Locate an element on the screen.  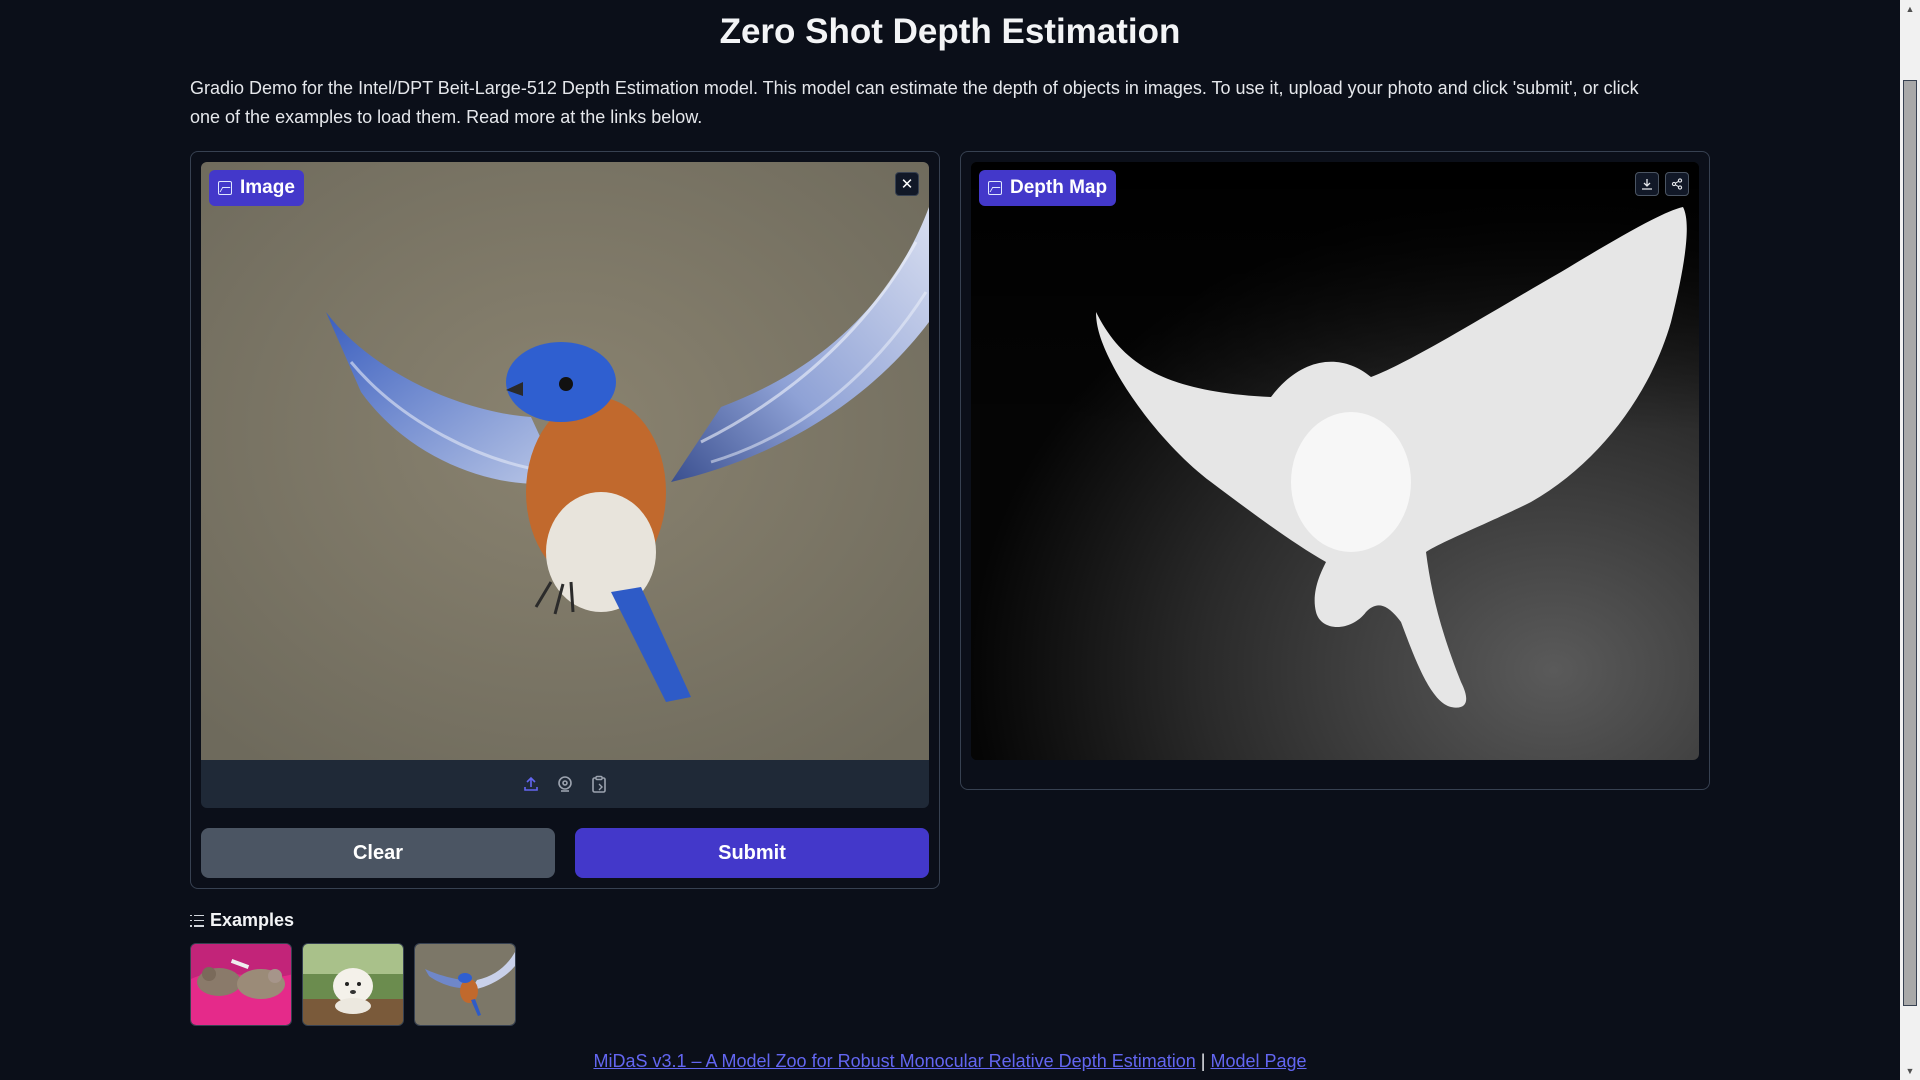
output-label: Depth Map is located at coordinates (1059, 187).